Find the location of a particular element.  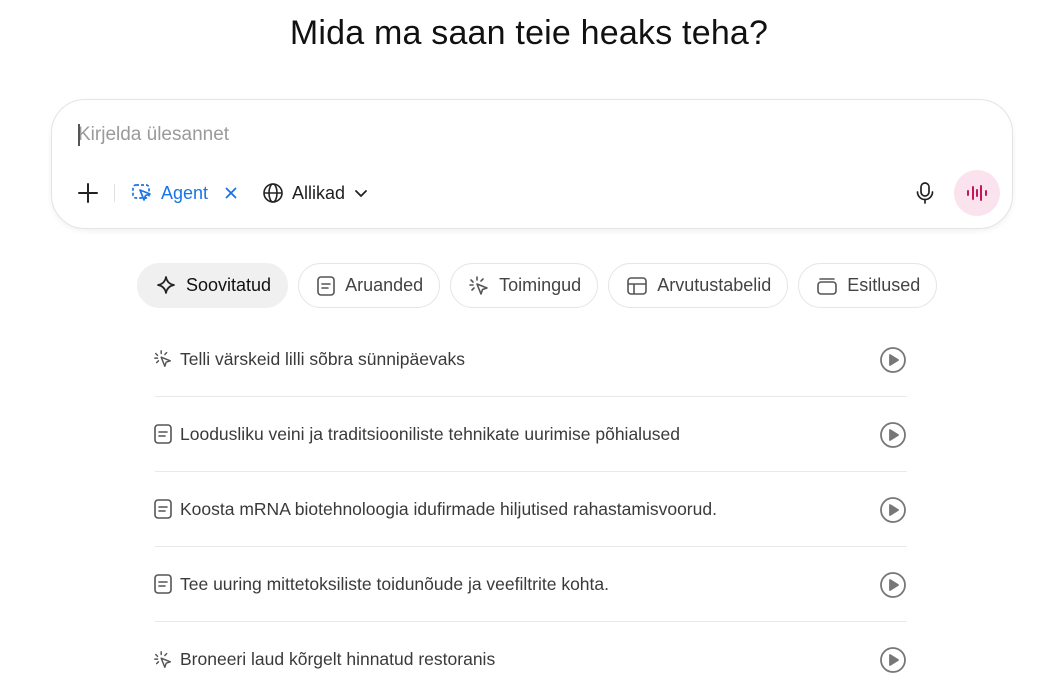

chevron-down-icon is located at coordinates (361, 193).